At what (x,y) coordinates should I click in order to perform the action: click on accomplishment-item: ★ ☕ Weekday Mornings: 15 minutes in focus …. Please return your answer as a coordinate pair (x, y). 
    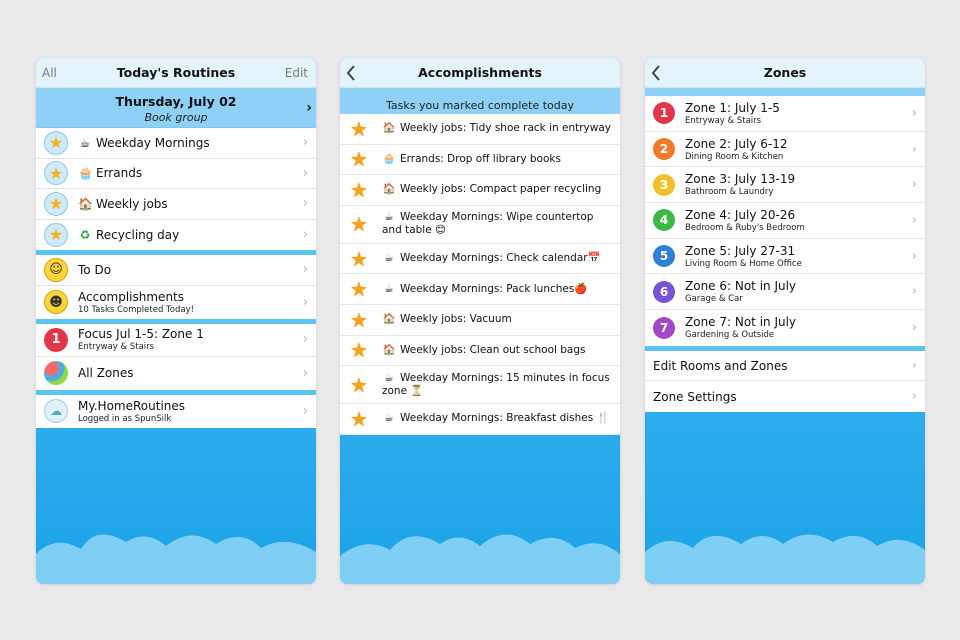
    Looking at the image, I should click on (480, 385).